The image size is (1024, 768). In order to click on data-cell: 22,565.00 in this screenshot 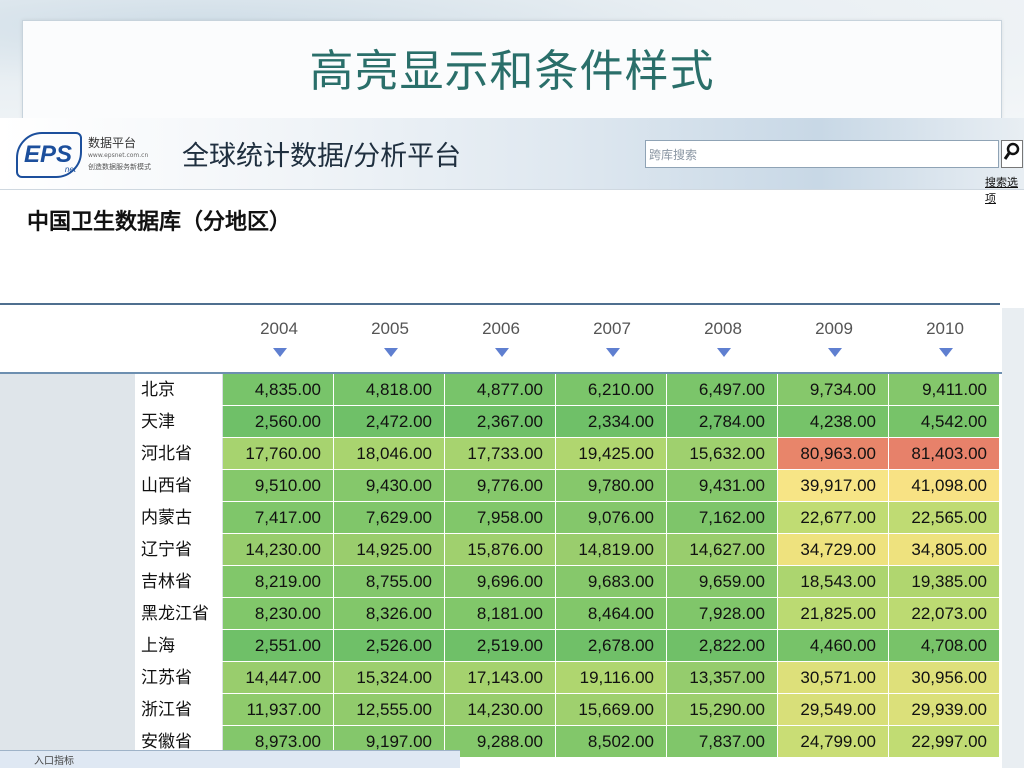, I will do `click(944, 517)`.